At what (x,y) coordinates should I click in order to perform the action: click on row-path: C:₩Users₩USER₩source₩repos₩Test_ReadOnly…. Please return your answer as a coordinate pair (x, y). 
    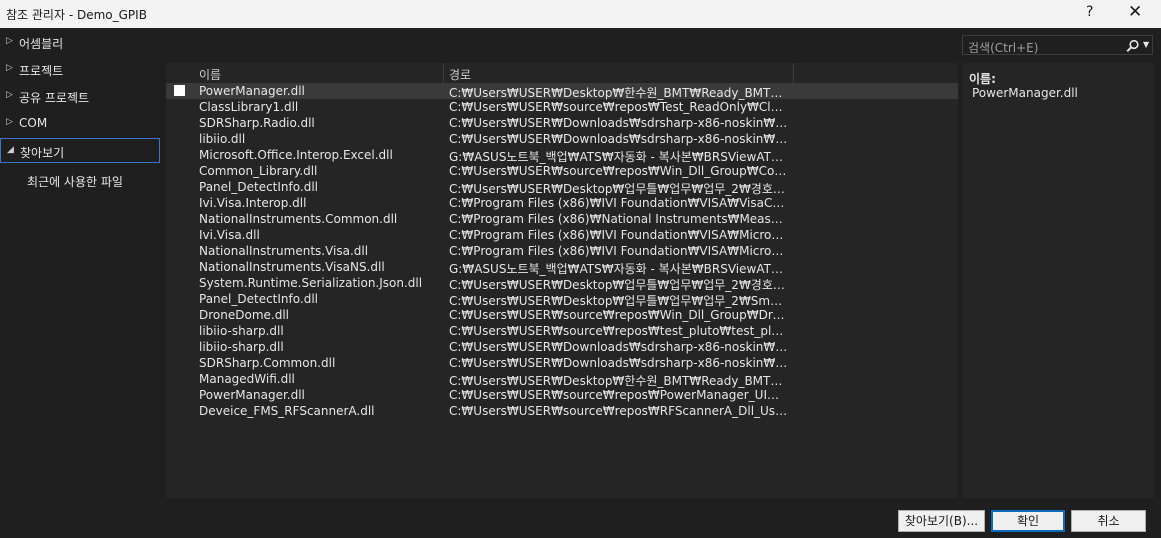
    Looking at the image, I should click on (619, 107).